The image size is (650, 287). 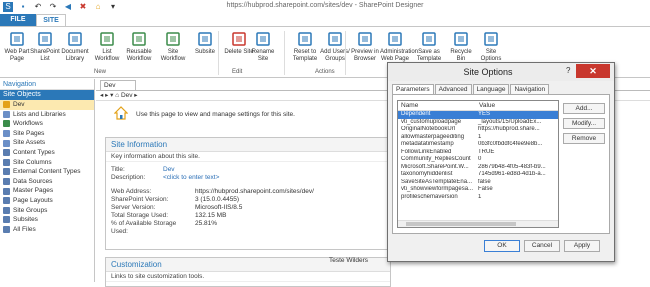 I want to click on ribbon-button-label: Rename Site, so click(x=263, y=55).